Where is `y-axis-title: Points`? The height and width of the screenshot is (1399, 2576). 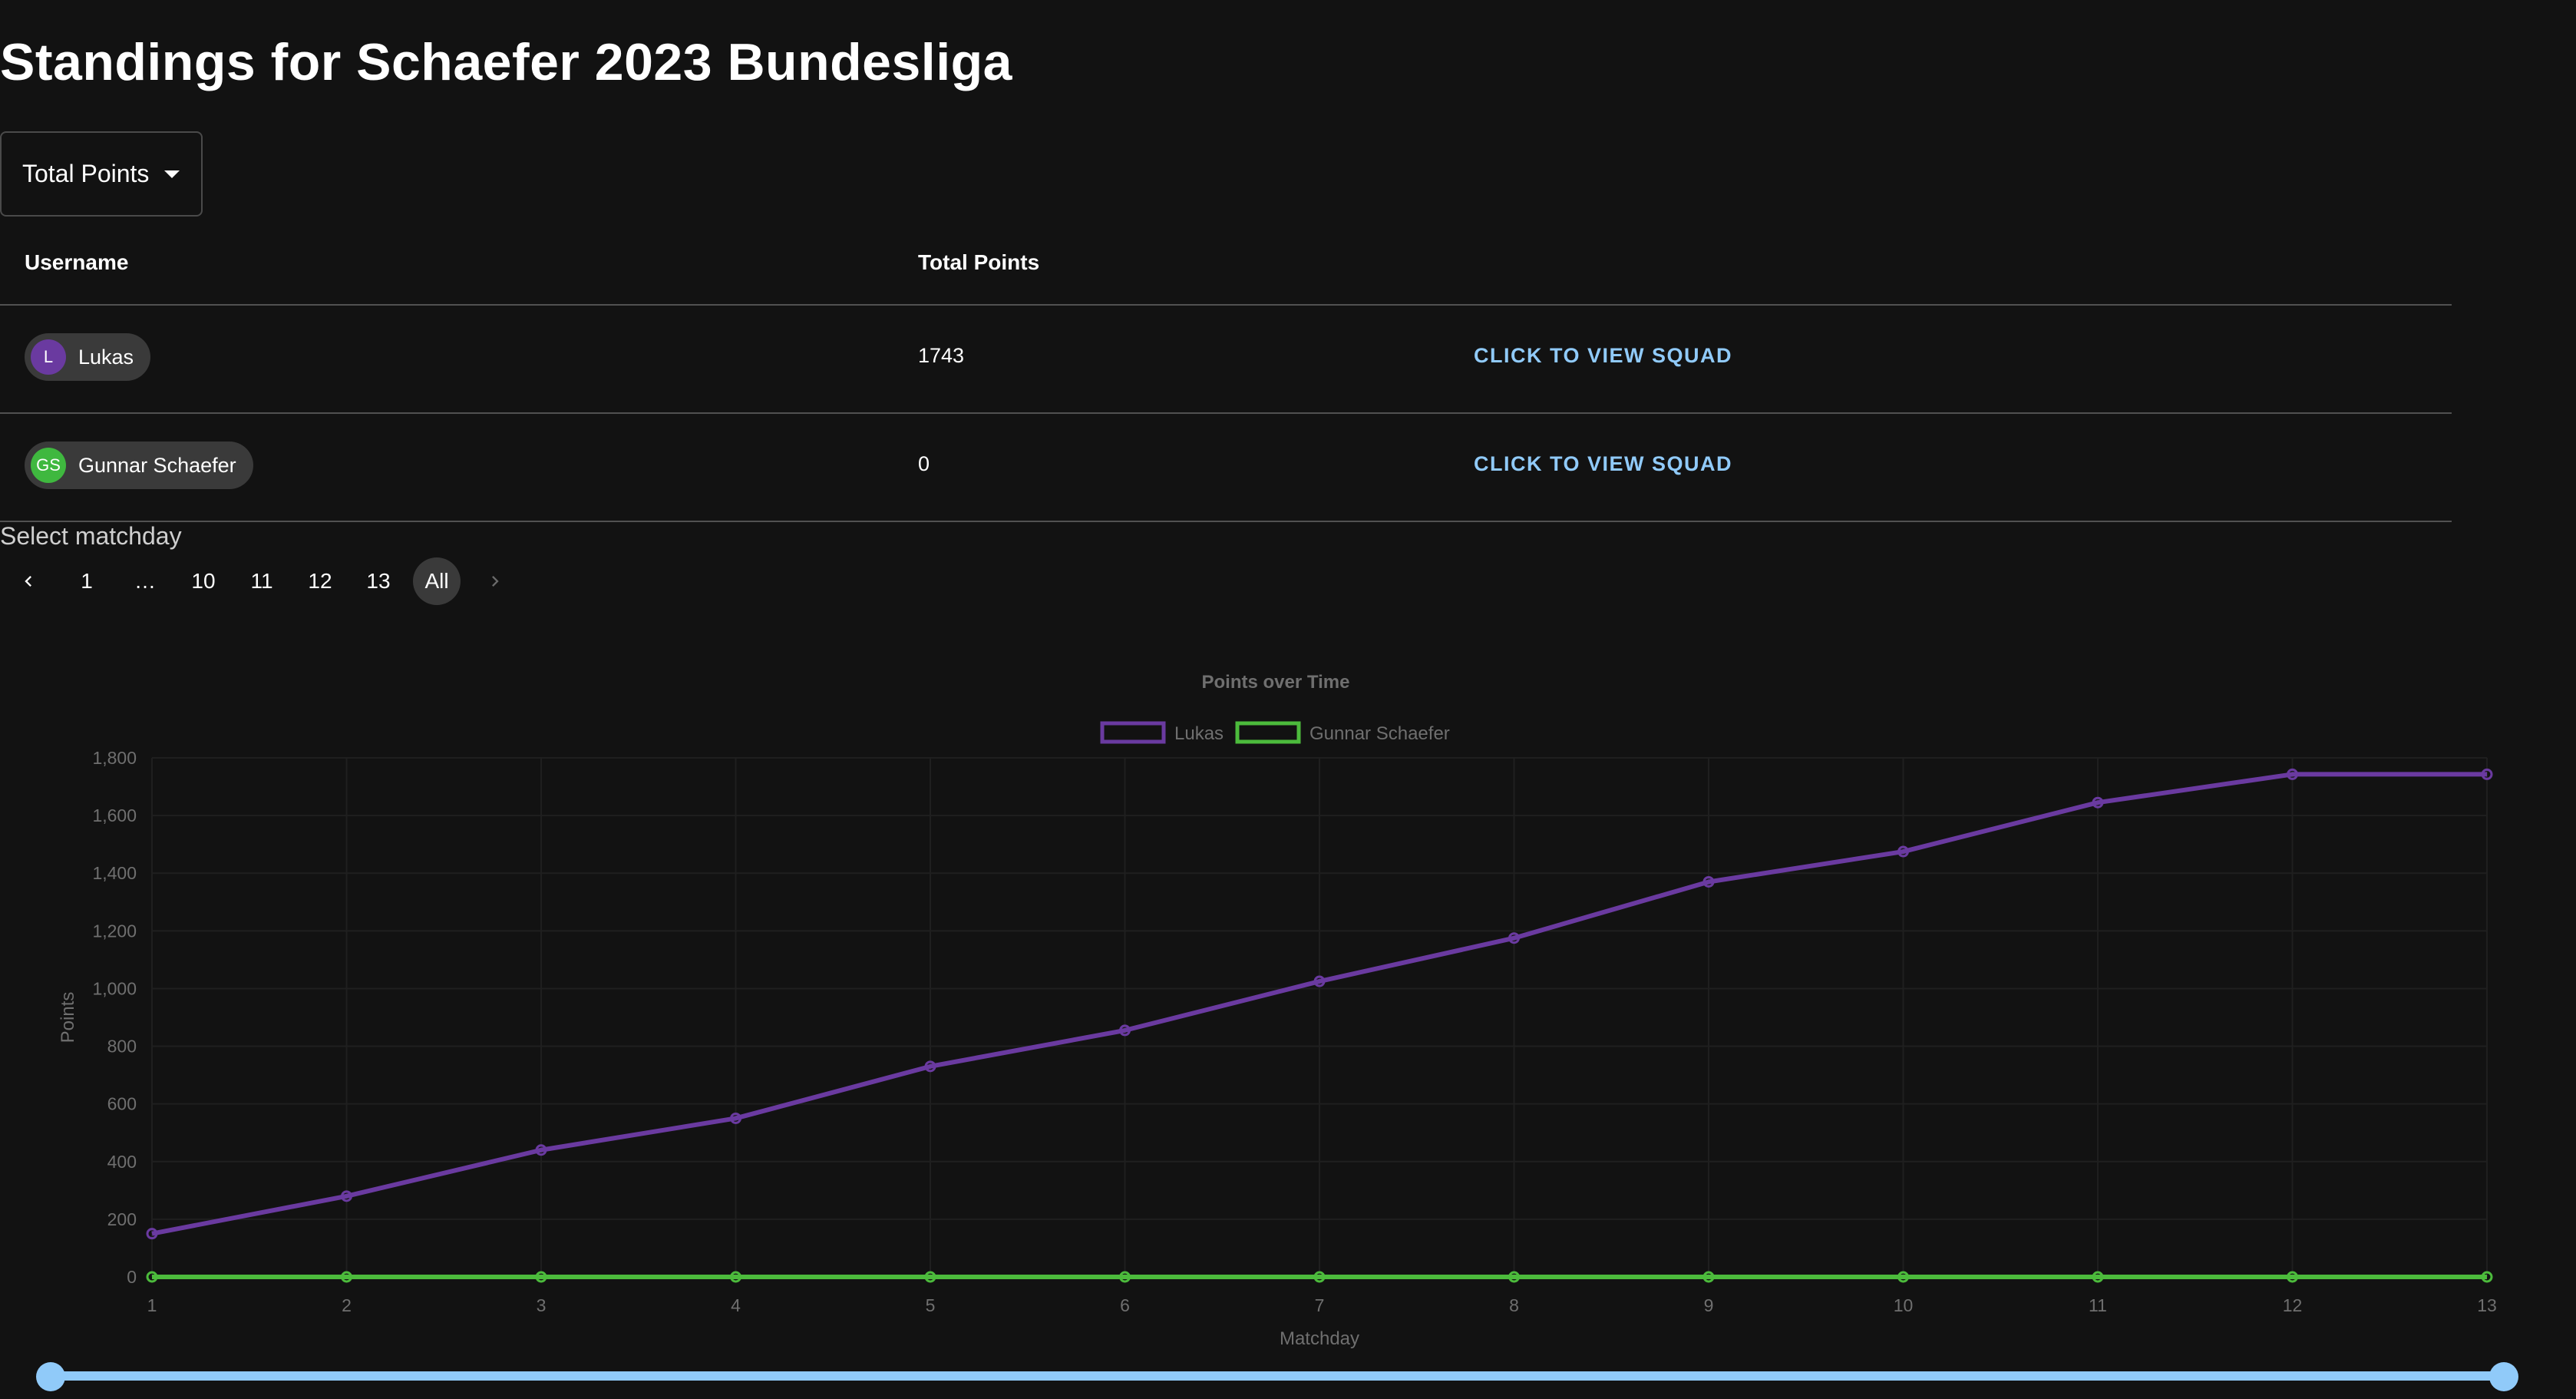
y-axis-title: Points is located at coordinates (68, 1018).